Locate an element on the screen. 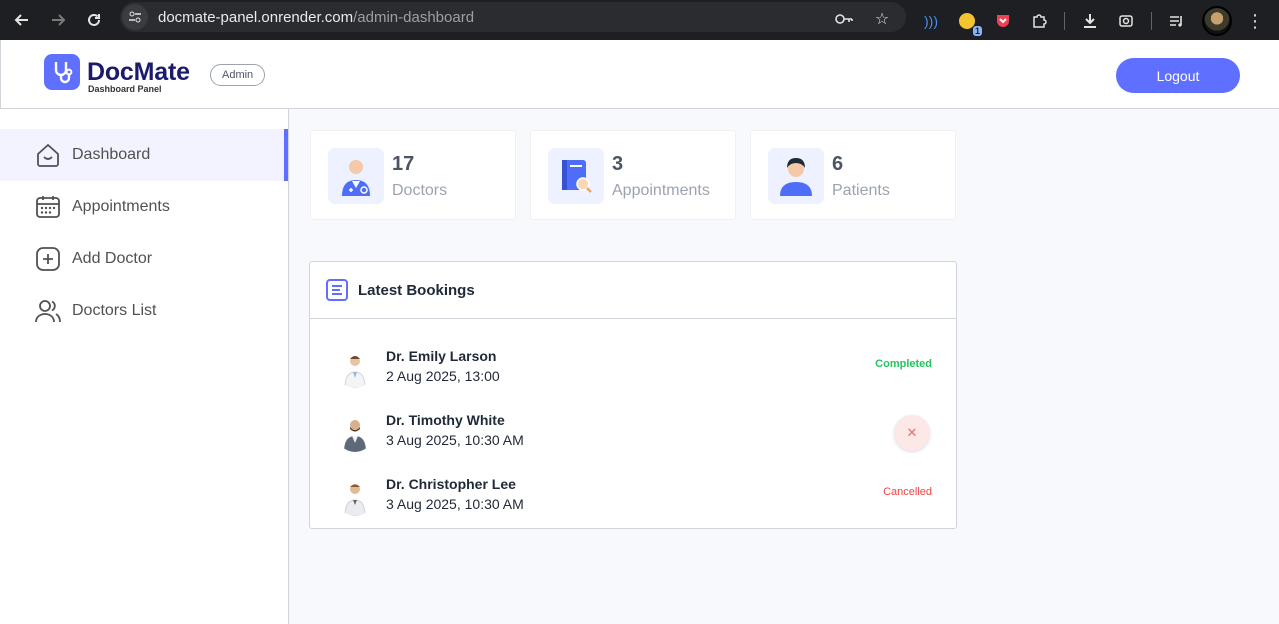 This screenshot has width=1279, height=624. stat-value: 17 is located at coordinates (403, 164).